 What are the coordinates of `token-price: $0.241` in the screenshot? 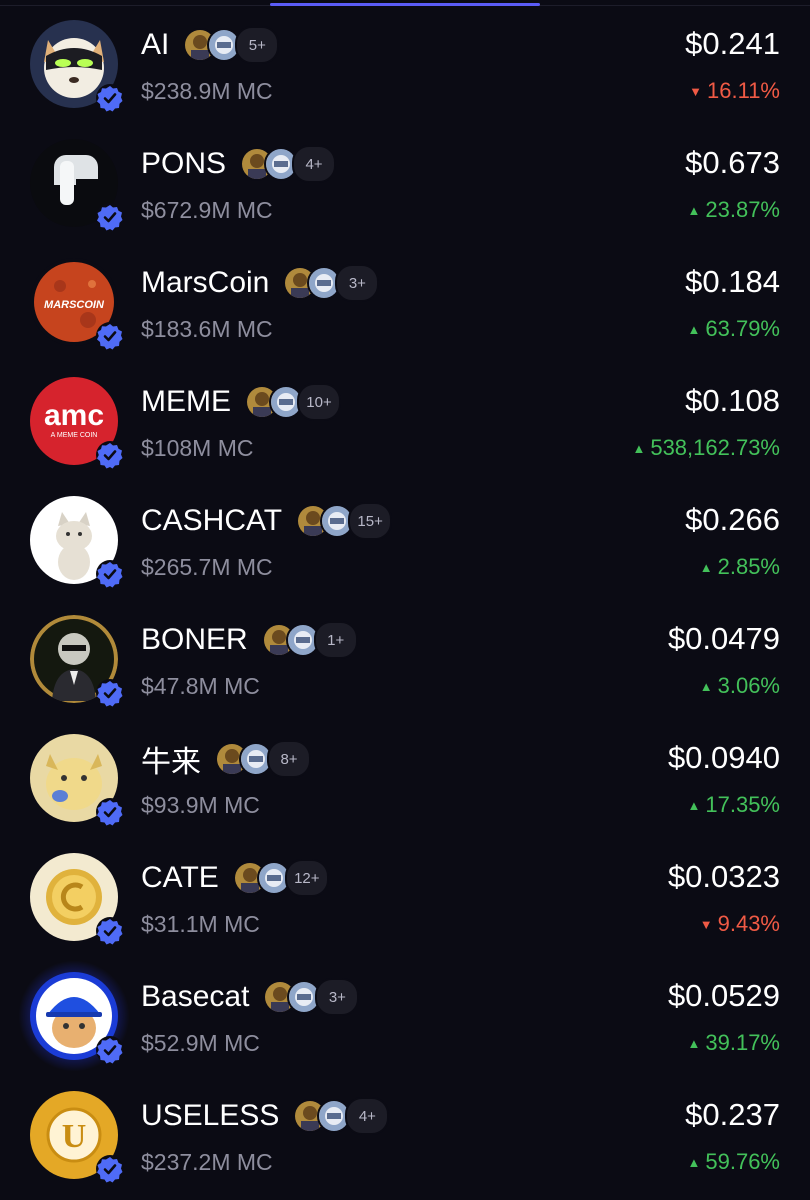 It's located at (732, 43).